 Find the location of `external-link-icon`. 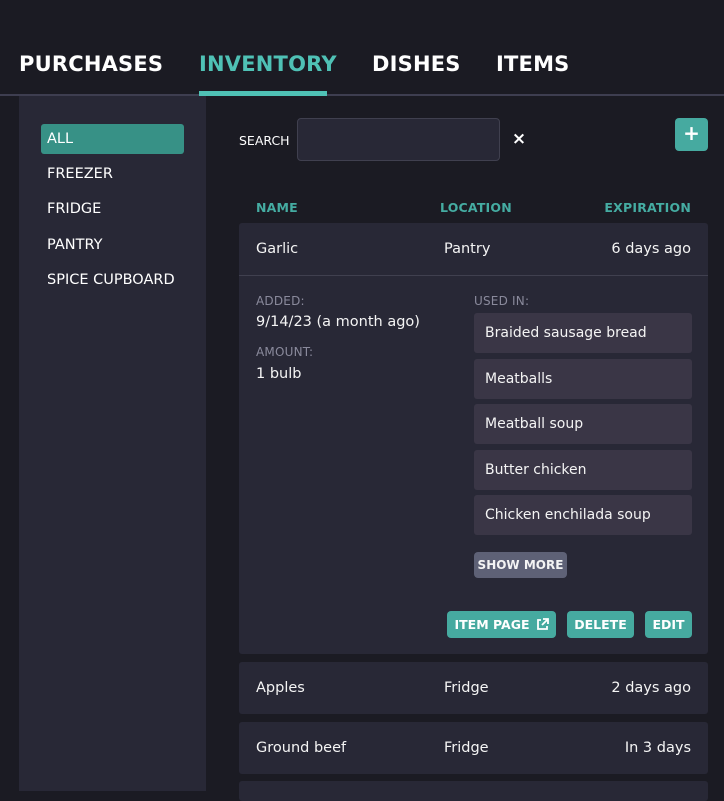

external-link-icon is located at coordinates (542, 624).